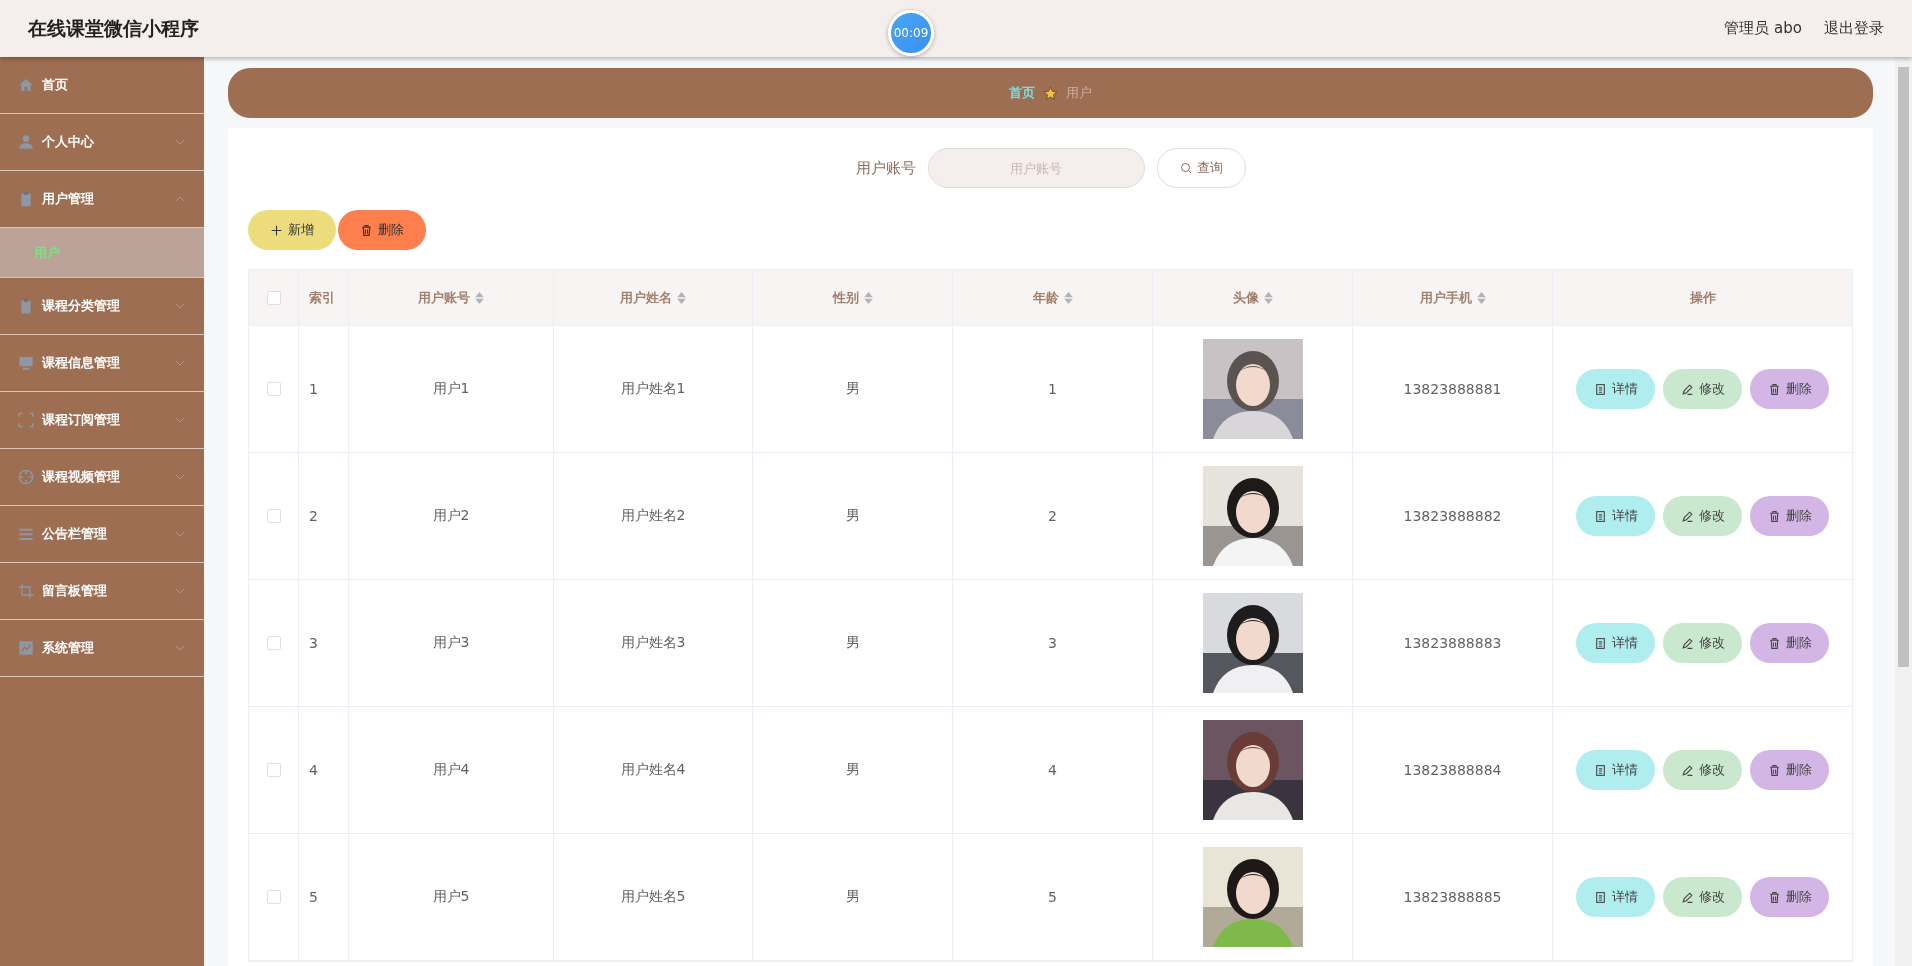  I want to click on sidebar-item: 课程订阅管理, so click(102, 420).